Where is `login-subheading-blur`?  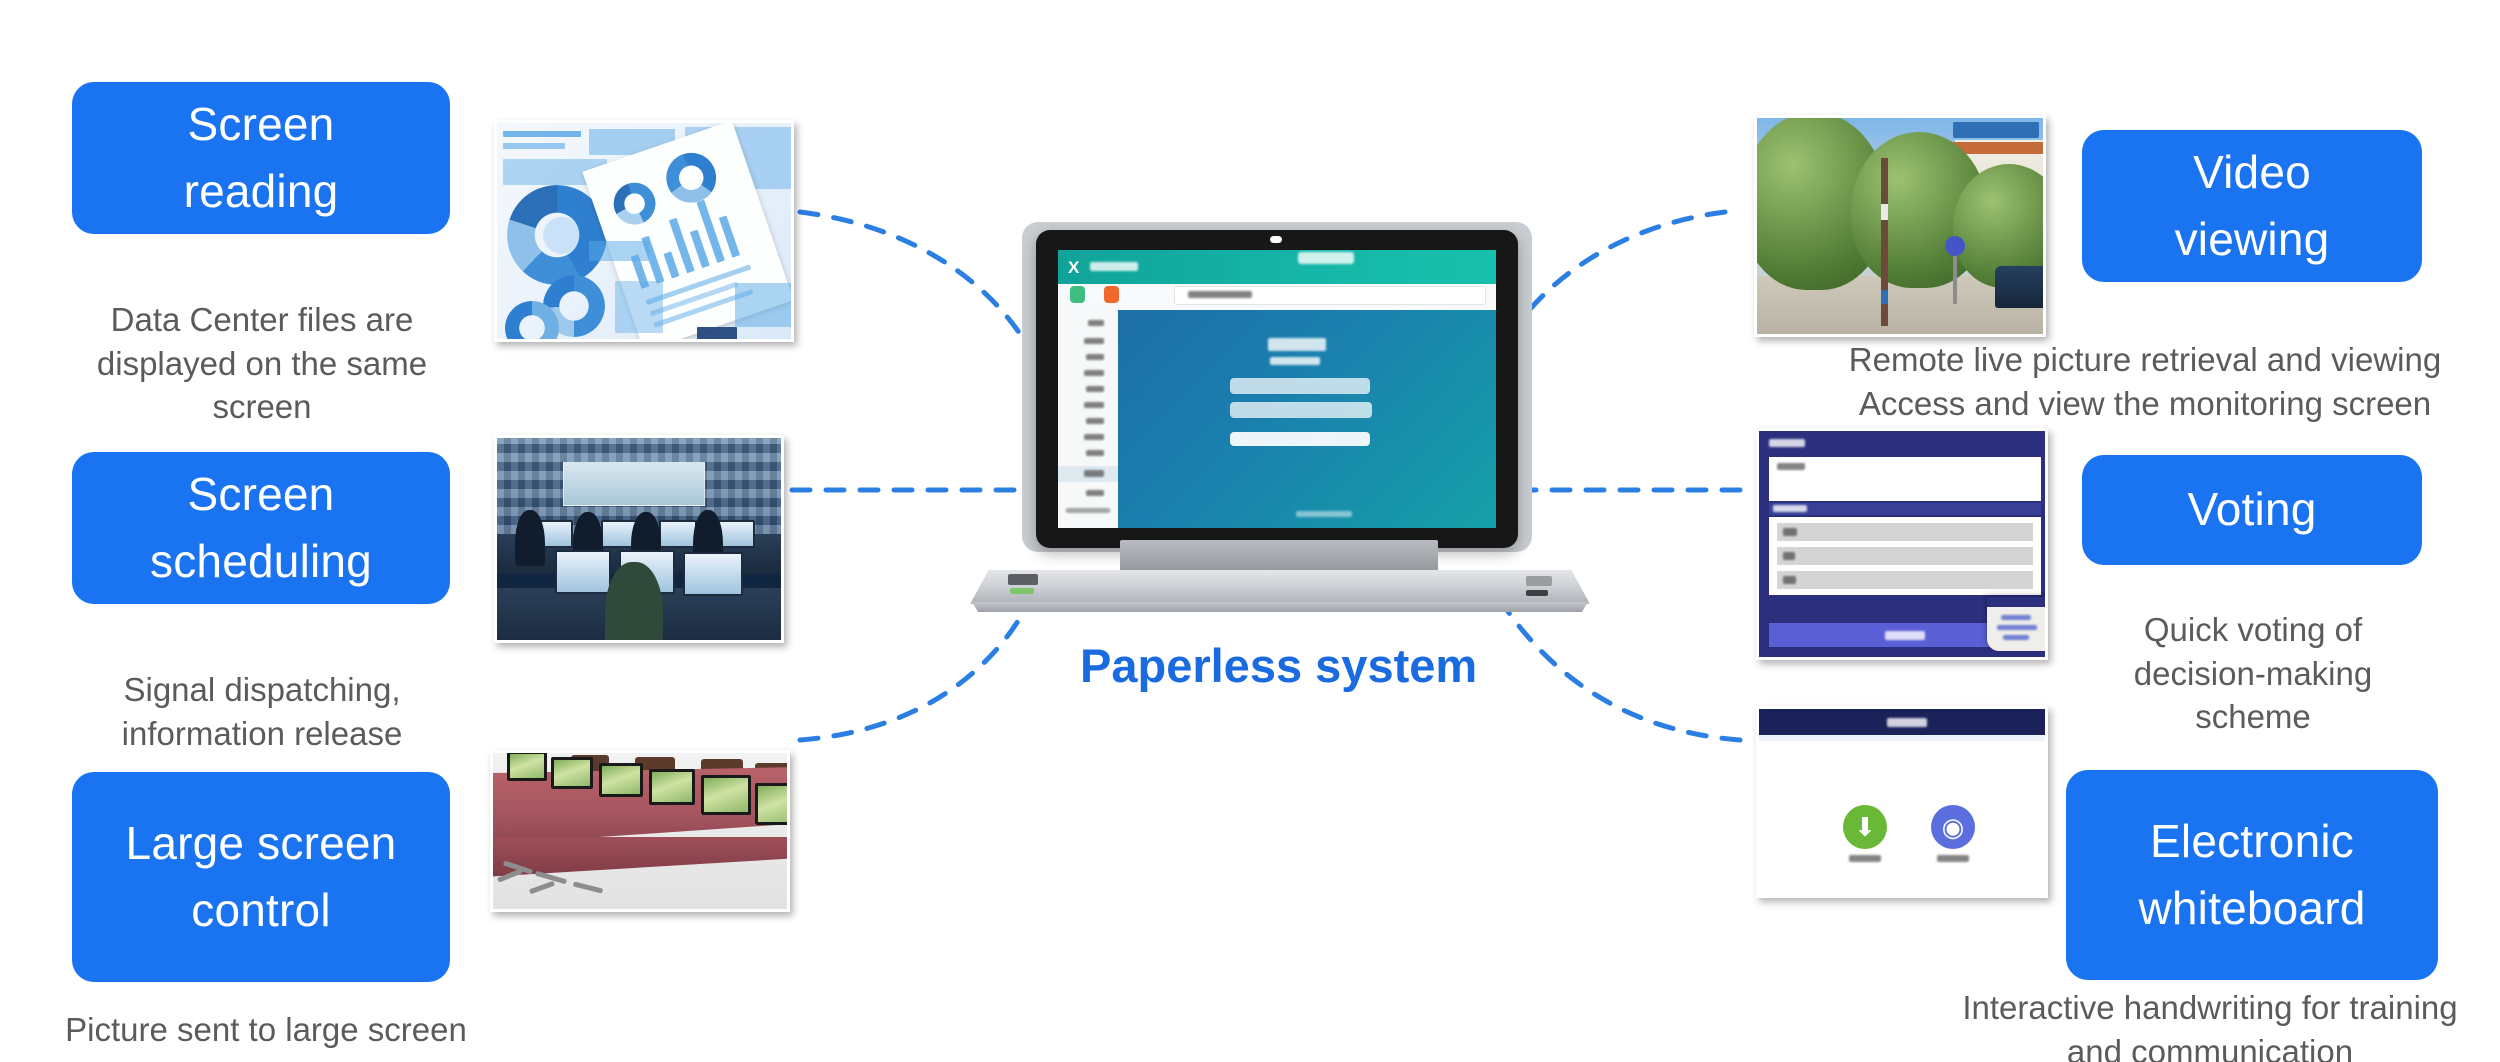 login-subheading-blur is located at coordinates (1295, 361).